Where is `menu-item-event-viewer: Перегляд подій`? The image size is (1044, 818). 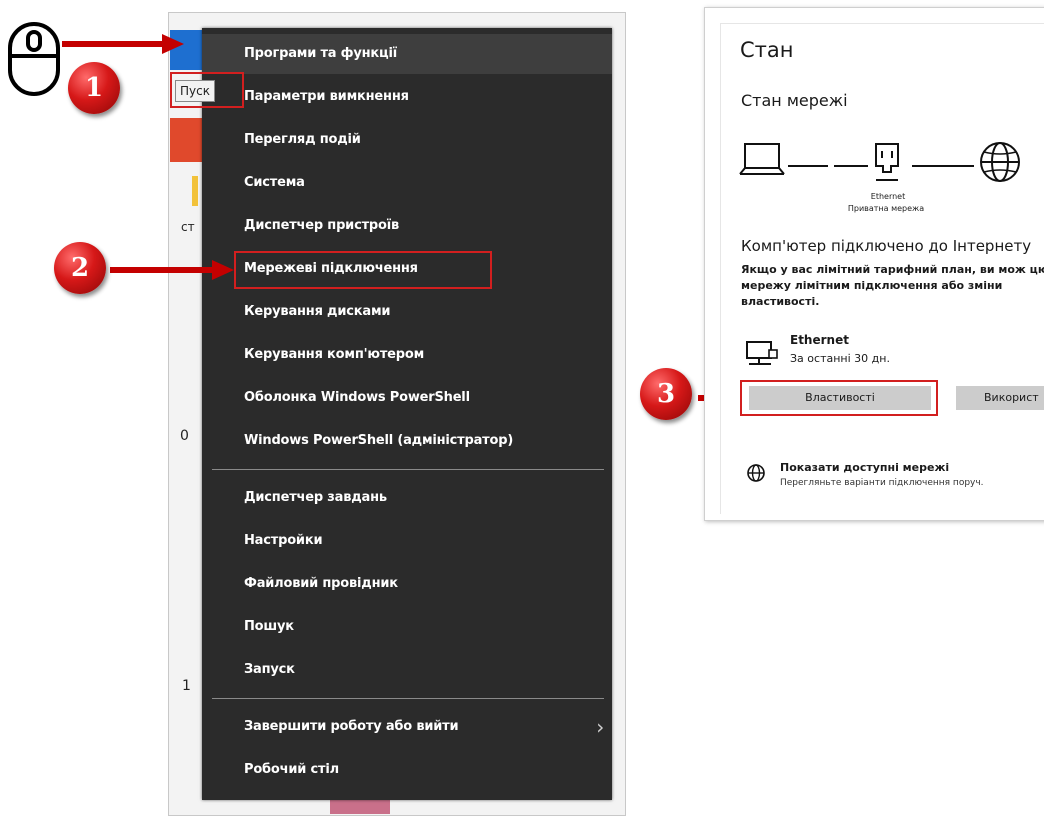 menu-item-event-viewer: Перегляд подій is located at coordinates (407, 140).